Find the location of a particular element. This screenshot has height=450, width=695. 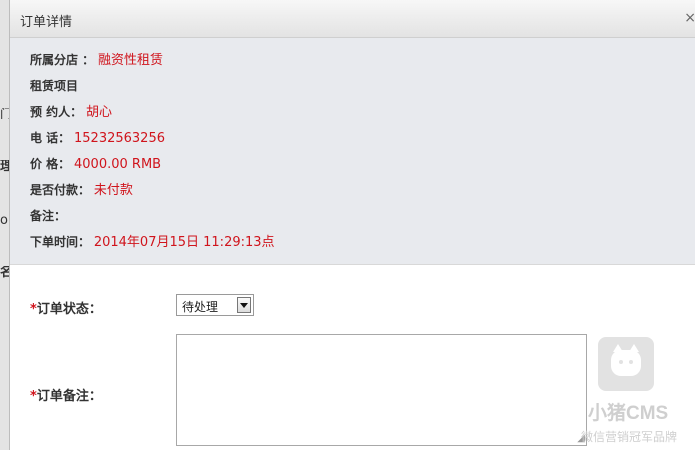

info-value: 15232563256 is located at coordinates (119, 138).